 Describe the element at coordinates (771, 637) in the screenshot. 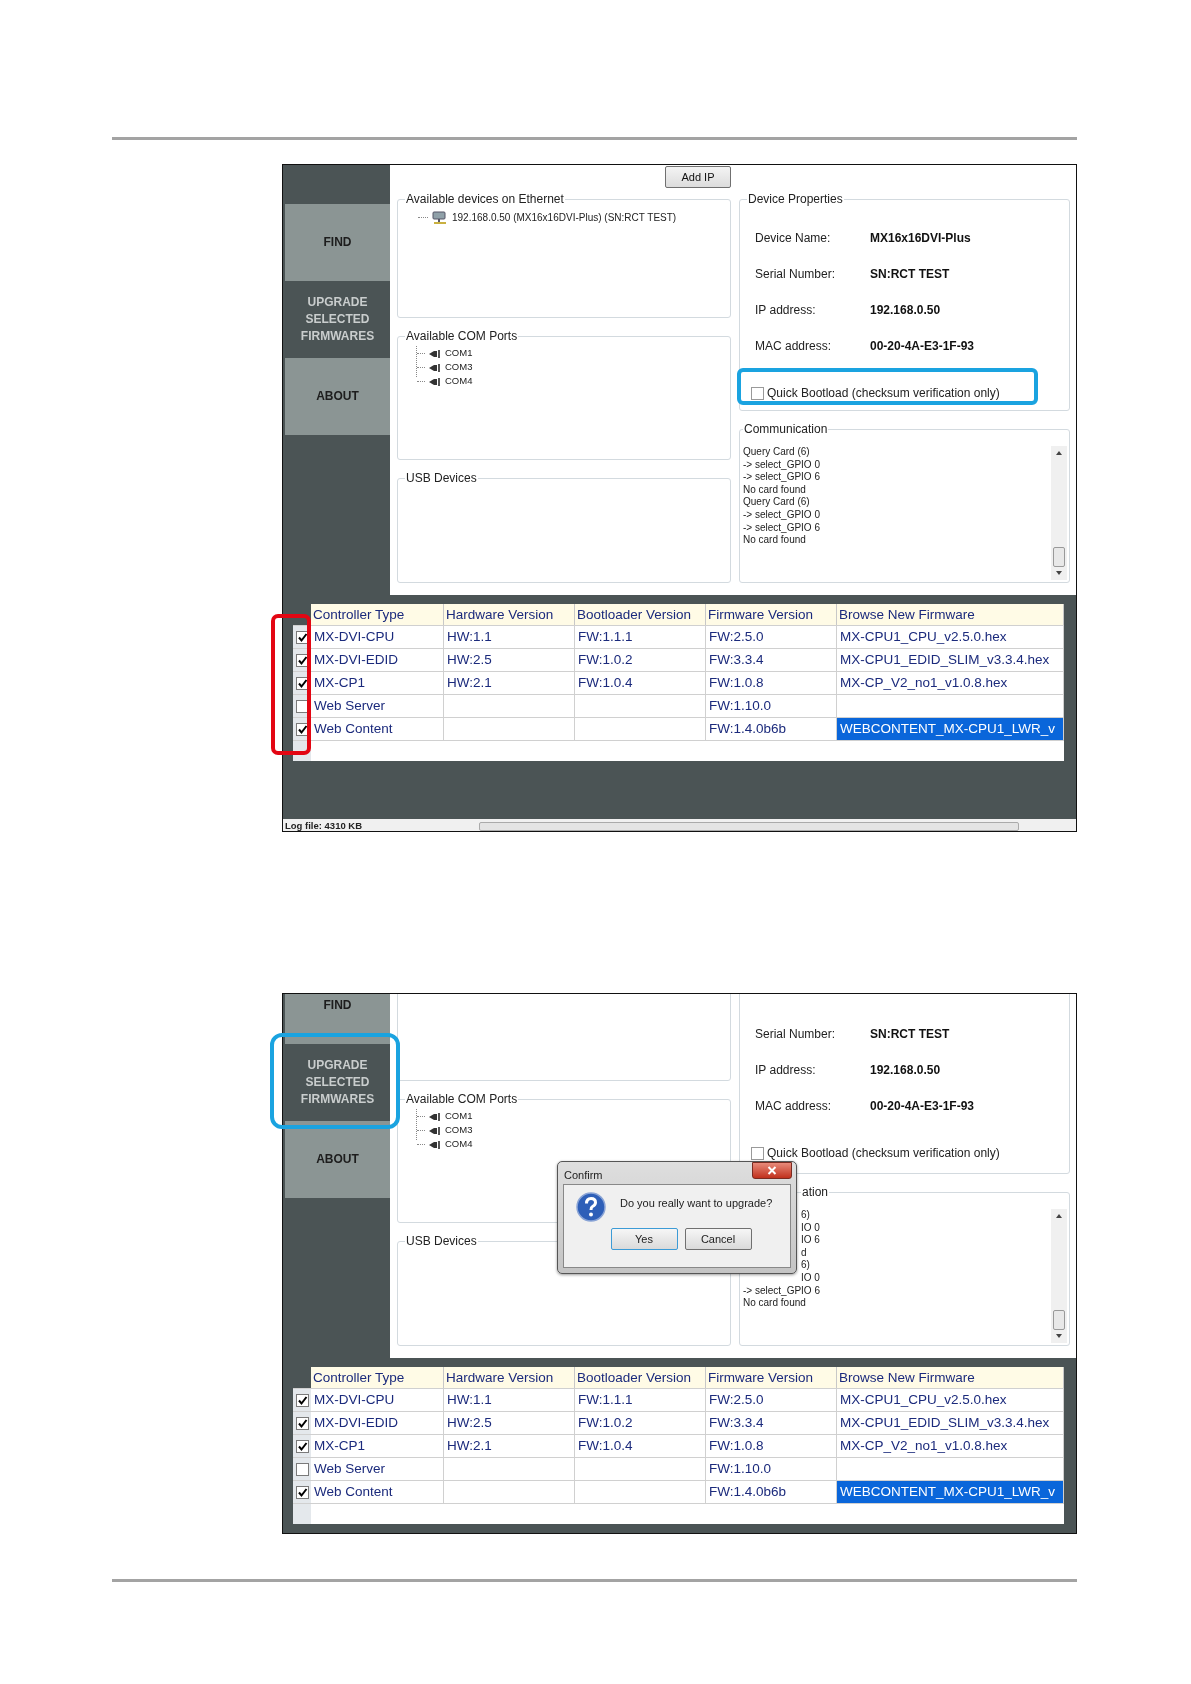

I see `table-cell: FW:2.5.0` at that location.